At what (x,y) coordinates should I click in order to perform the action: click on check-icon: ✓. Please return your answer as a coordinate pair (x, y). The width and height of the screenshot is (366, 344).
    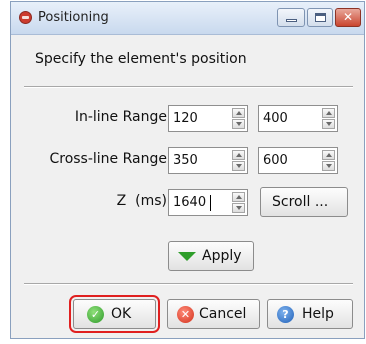
    Looking at the image, I should click on (95, 314).